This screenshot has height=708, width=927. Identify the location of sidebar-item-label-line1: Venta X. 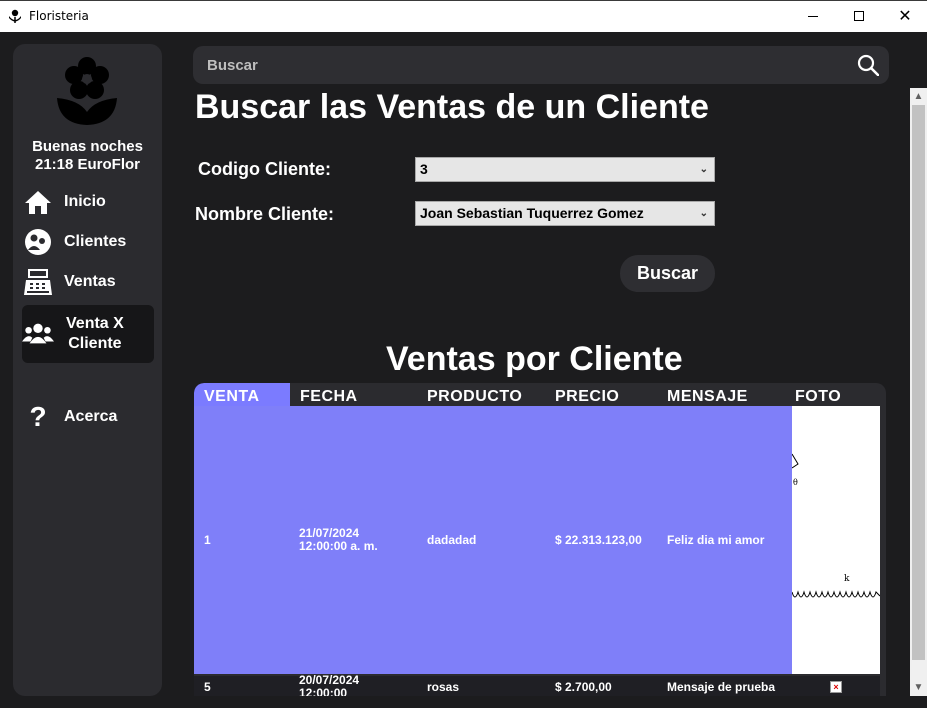
(95, 323).